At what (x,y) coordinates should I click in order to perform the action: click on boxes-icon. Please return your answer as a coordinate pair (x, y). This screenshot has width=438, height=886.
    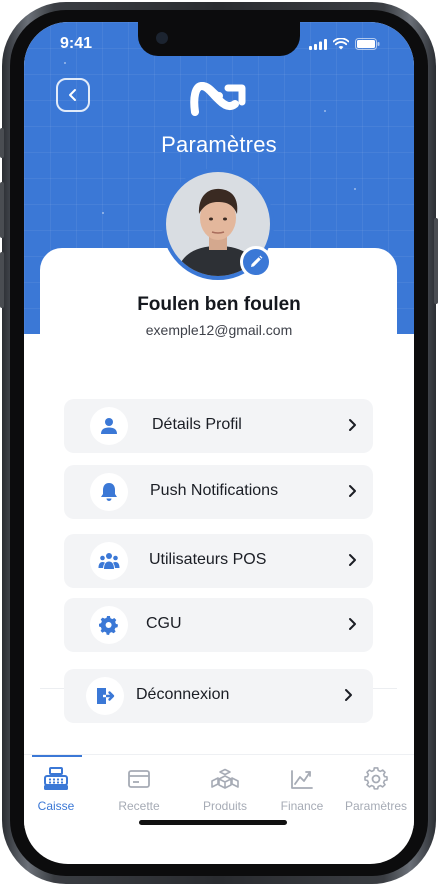
    Looking at the image, I should click on (225, 778).